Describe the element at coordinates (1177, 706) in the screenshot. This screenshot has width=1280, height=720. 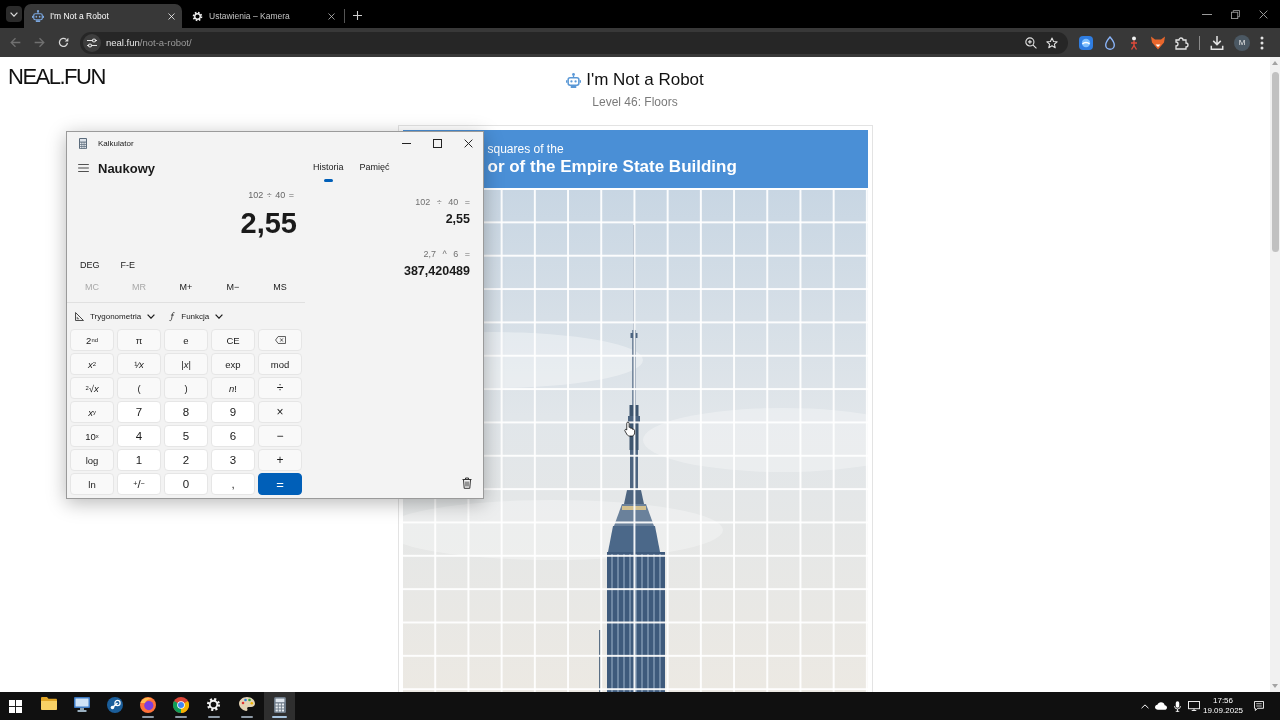
I see `microphone-icon` at that location.